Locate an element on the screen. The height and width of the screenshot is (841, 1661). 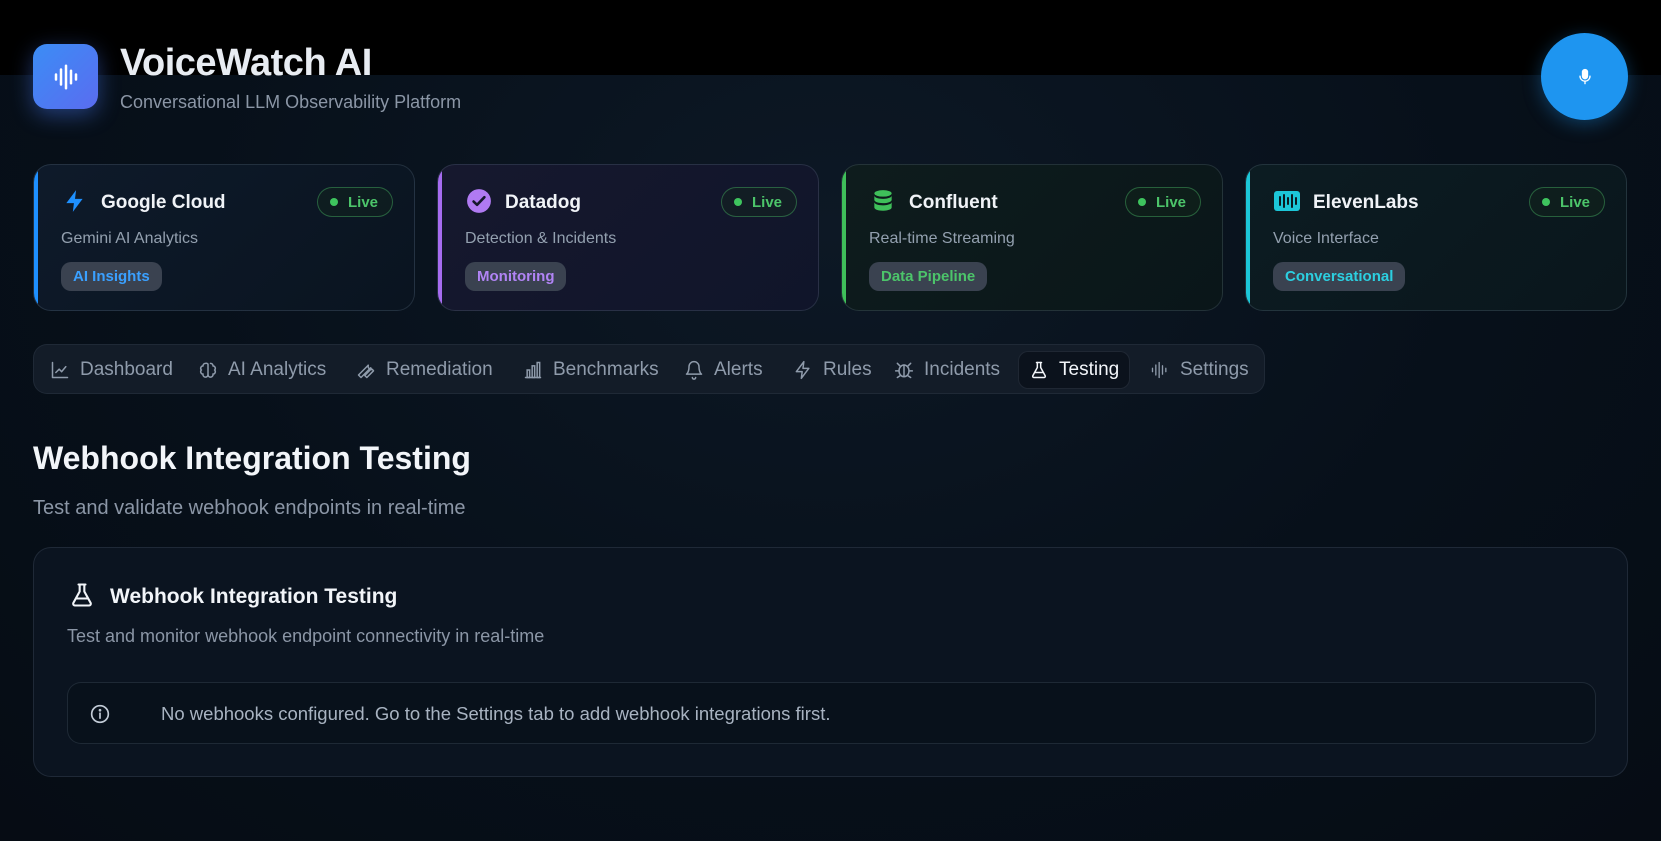
database-icon is located at coordinates (883, 201).